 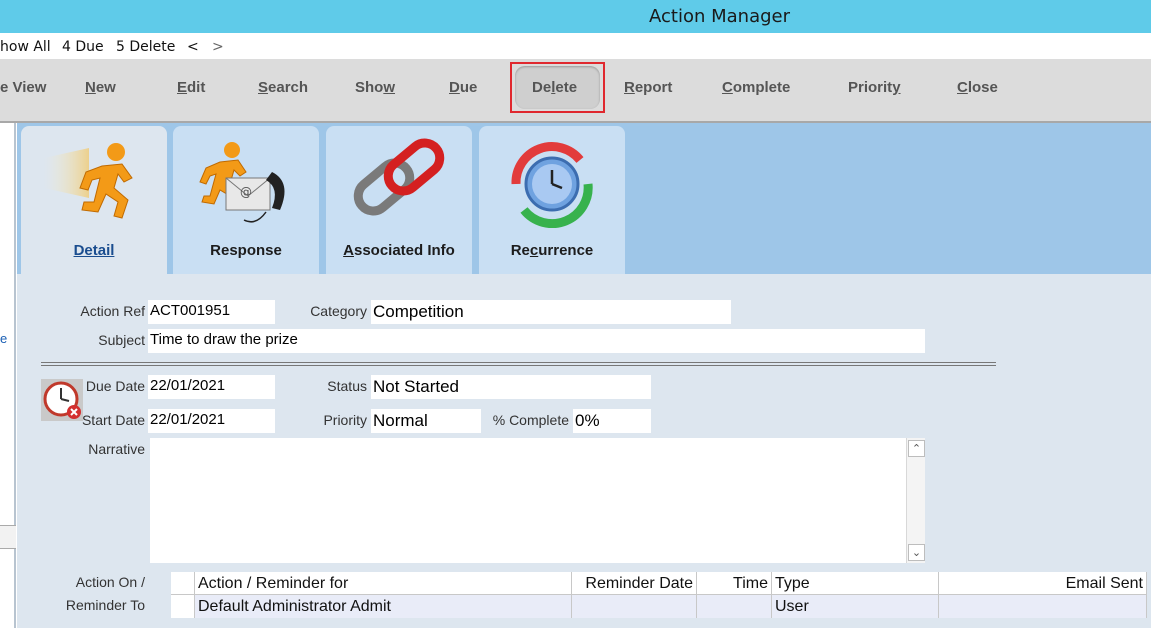 I want to click on tab-associated-info-label: Associated Info, so click(x=399, y=250).